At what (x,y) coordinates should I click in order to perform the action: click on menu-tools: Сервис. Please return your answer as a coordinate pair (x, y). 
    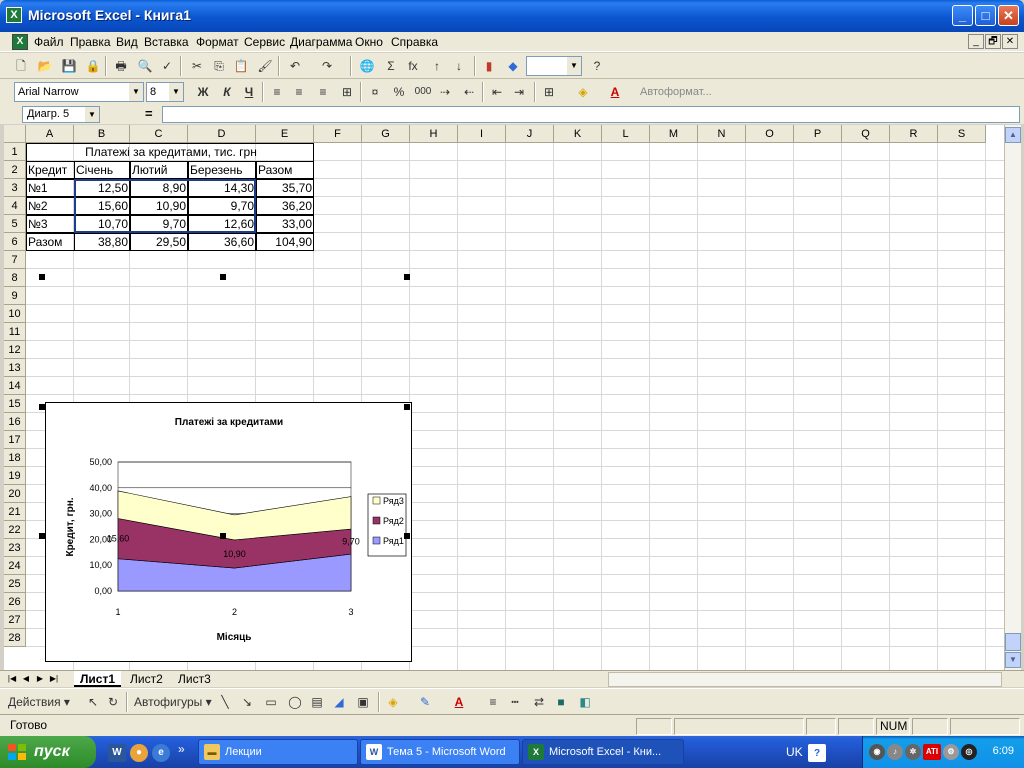
    Looking at the image, I should click on (264, 42).